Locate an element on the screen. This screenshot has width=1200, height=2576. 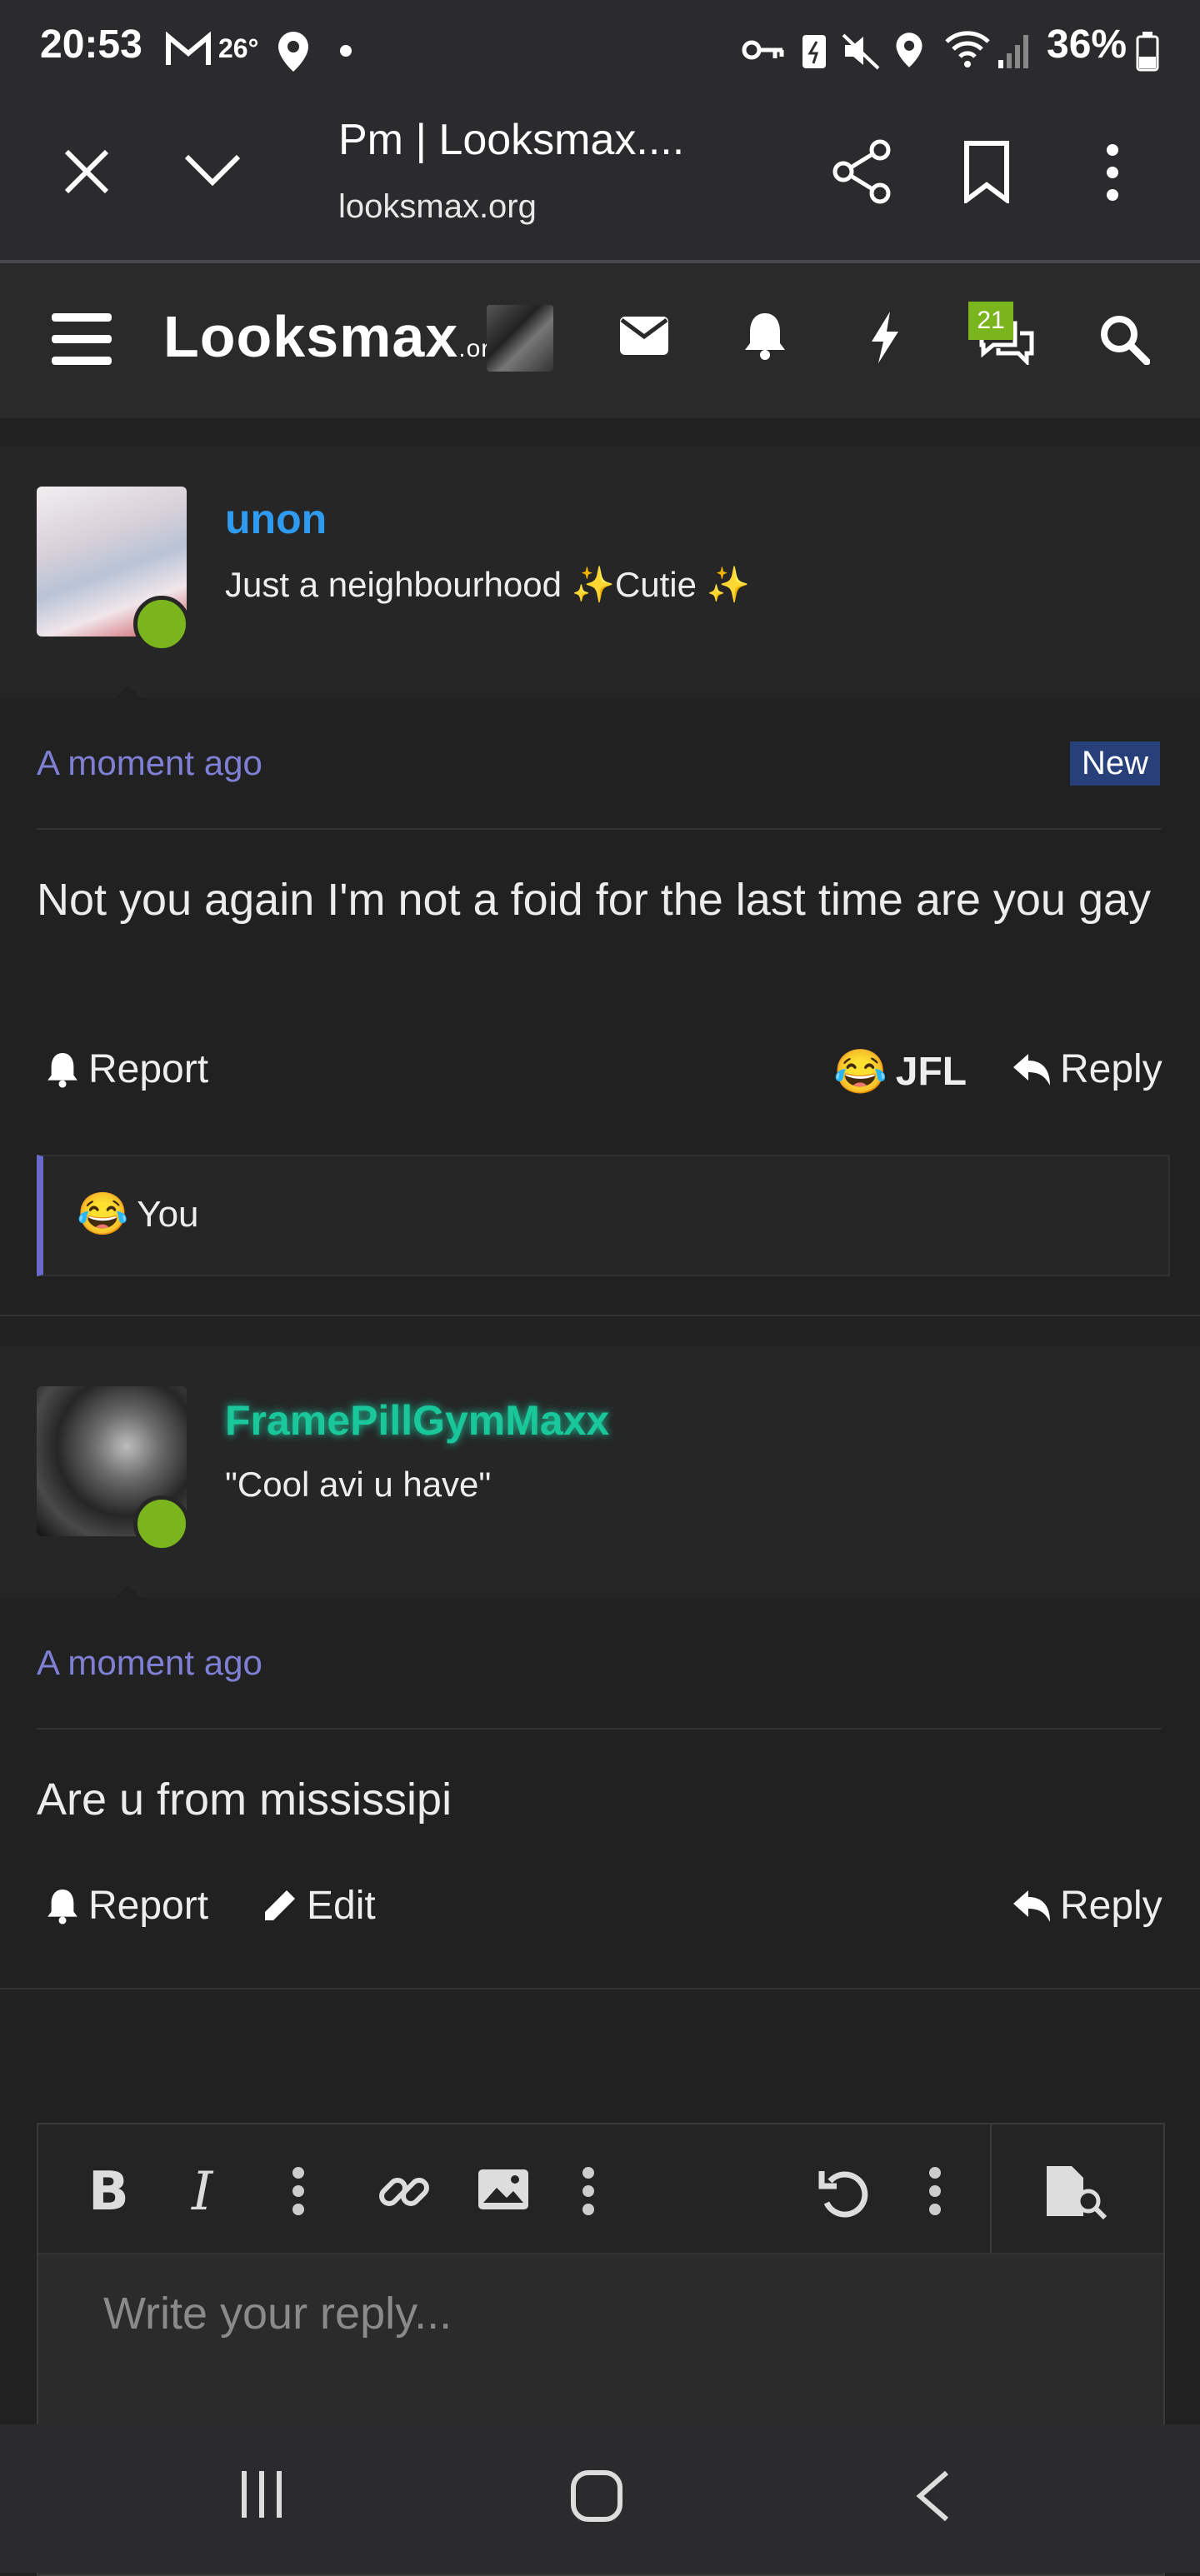
key-icon is located at coordinates (763, 50).